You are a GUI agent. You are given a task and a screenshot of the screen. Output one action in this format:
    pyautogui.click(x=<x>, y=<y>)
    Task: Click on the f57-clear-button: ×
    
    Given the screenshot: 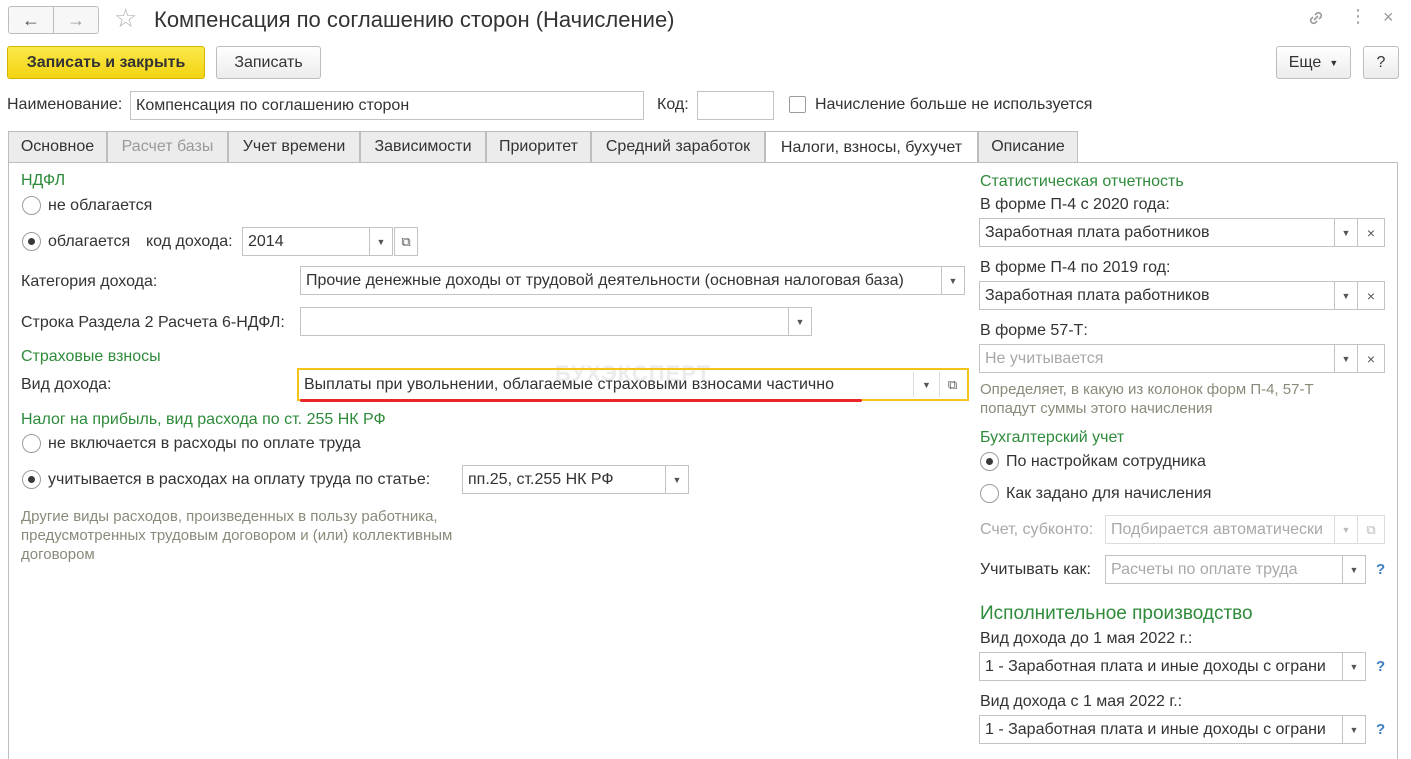 What is the action you would take?
    pyautogui.click(x=1371, y=358)
    